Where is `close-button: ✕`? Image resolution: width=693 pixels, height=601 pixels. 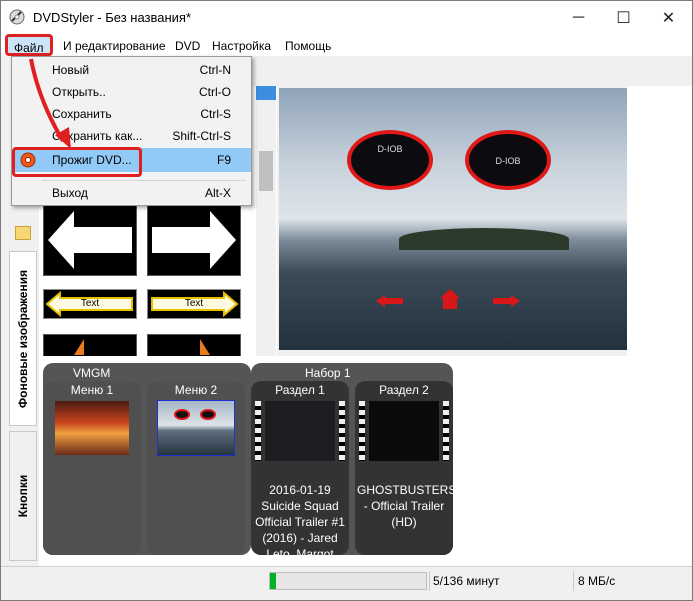
close-button: ✕ is located at coordinates (668, 17).